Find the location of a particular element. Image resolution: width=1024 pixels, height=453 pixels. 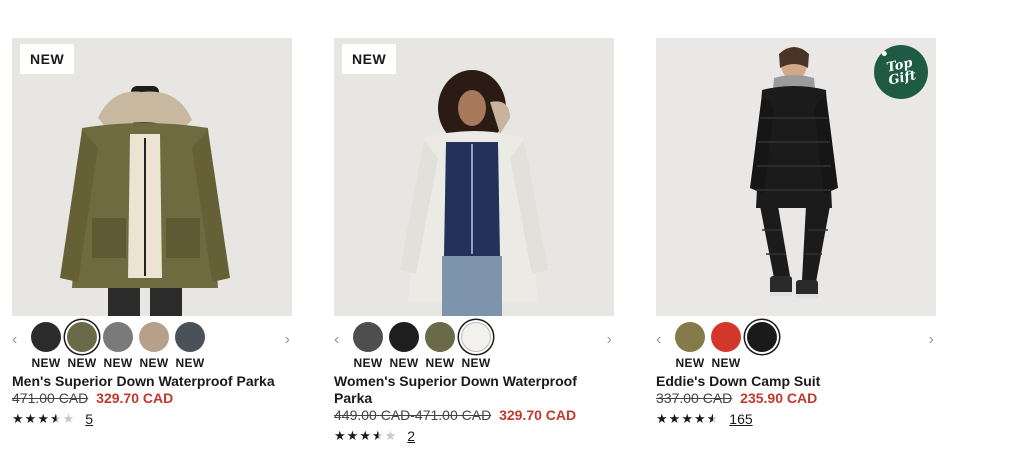

product-price: 449.00 CAD-471.00 CAD 329.70 CAD is located at coordinates (474, 415).